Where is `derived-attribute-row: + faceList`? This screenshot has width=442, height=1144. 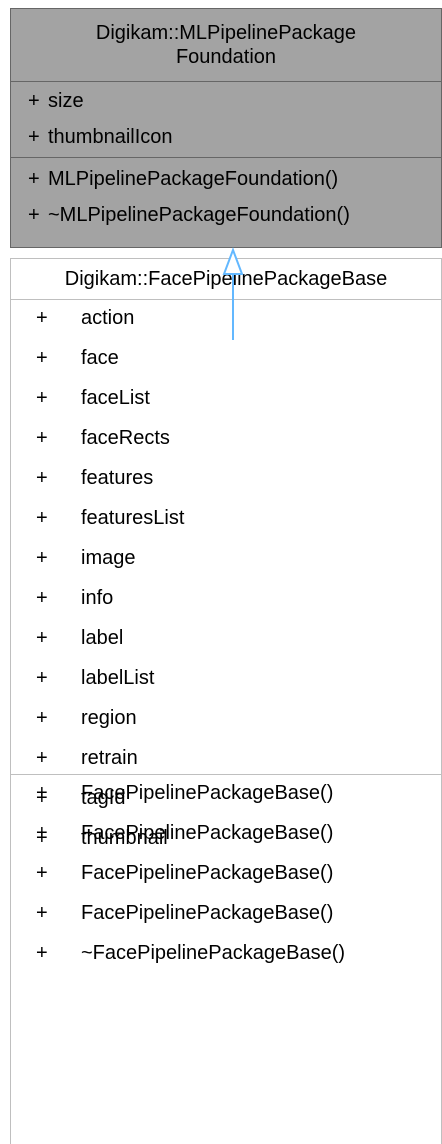
derived-attribute-row: + faceList is located at coordinates (226, 400).